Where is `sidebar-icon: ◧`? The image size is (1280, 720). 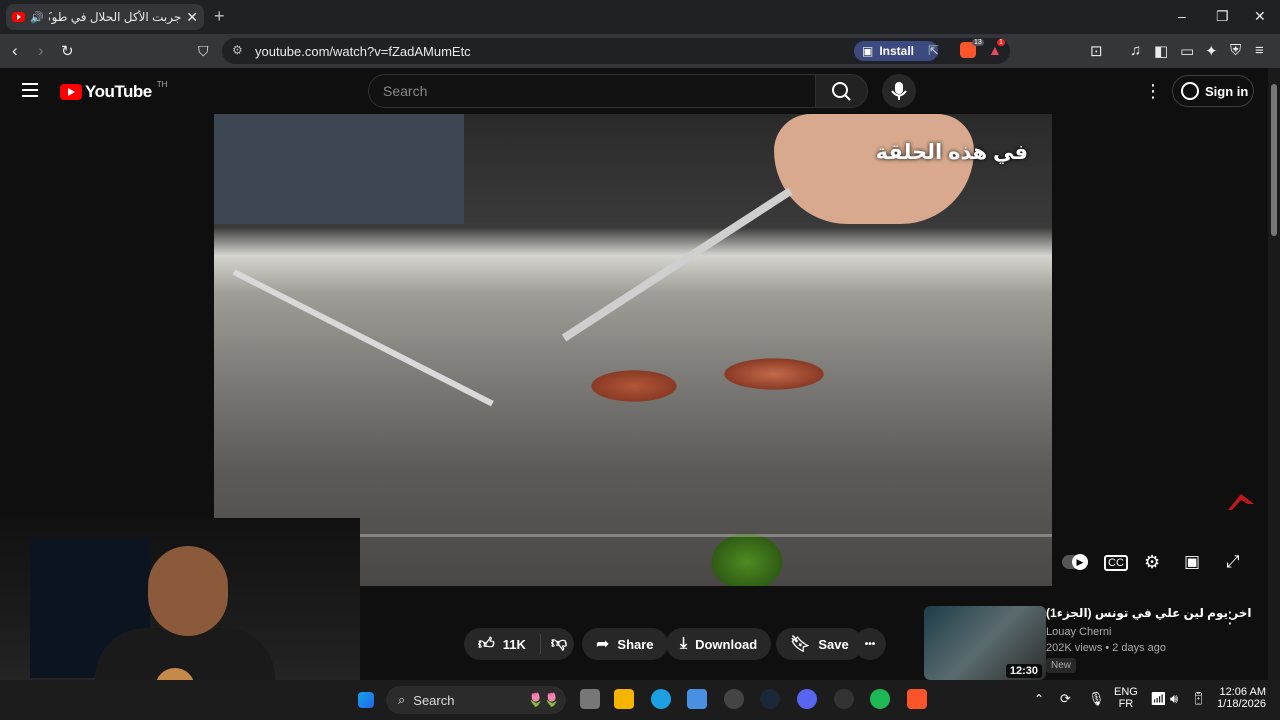 sidebar-icon: ◧ is located at coordinates (1161, 51).